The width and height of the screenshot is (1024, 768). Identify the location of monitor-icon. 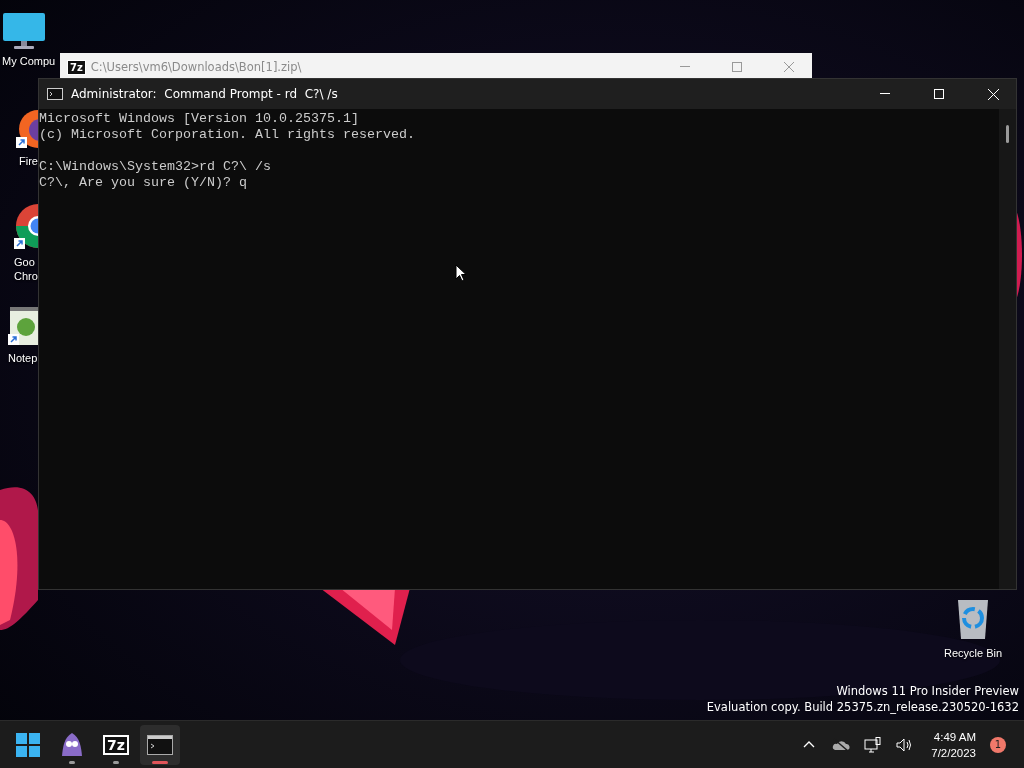
(24, 31).